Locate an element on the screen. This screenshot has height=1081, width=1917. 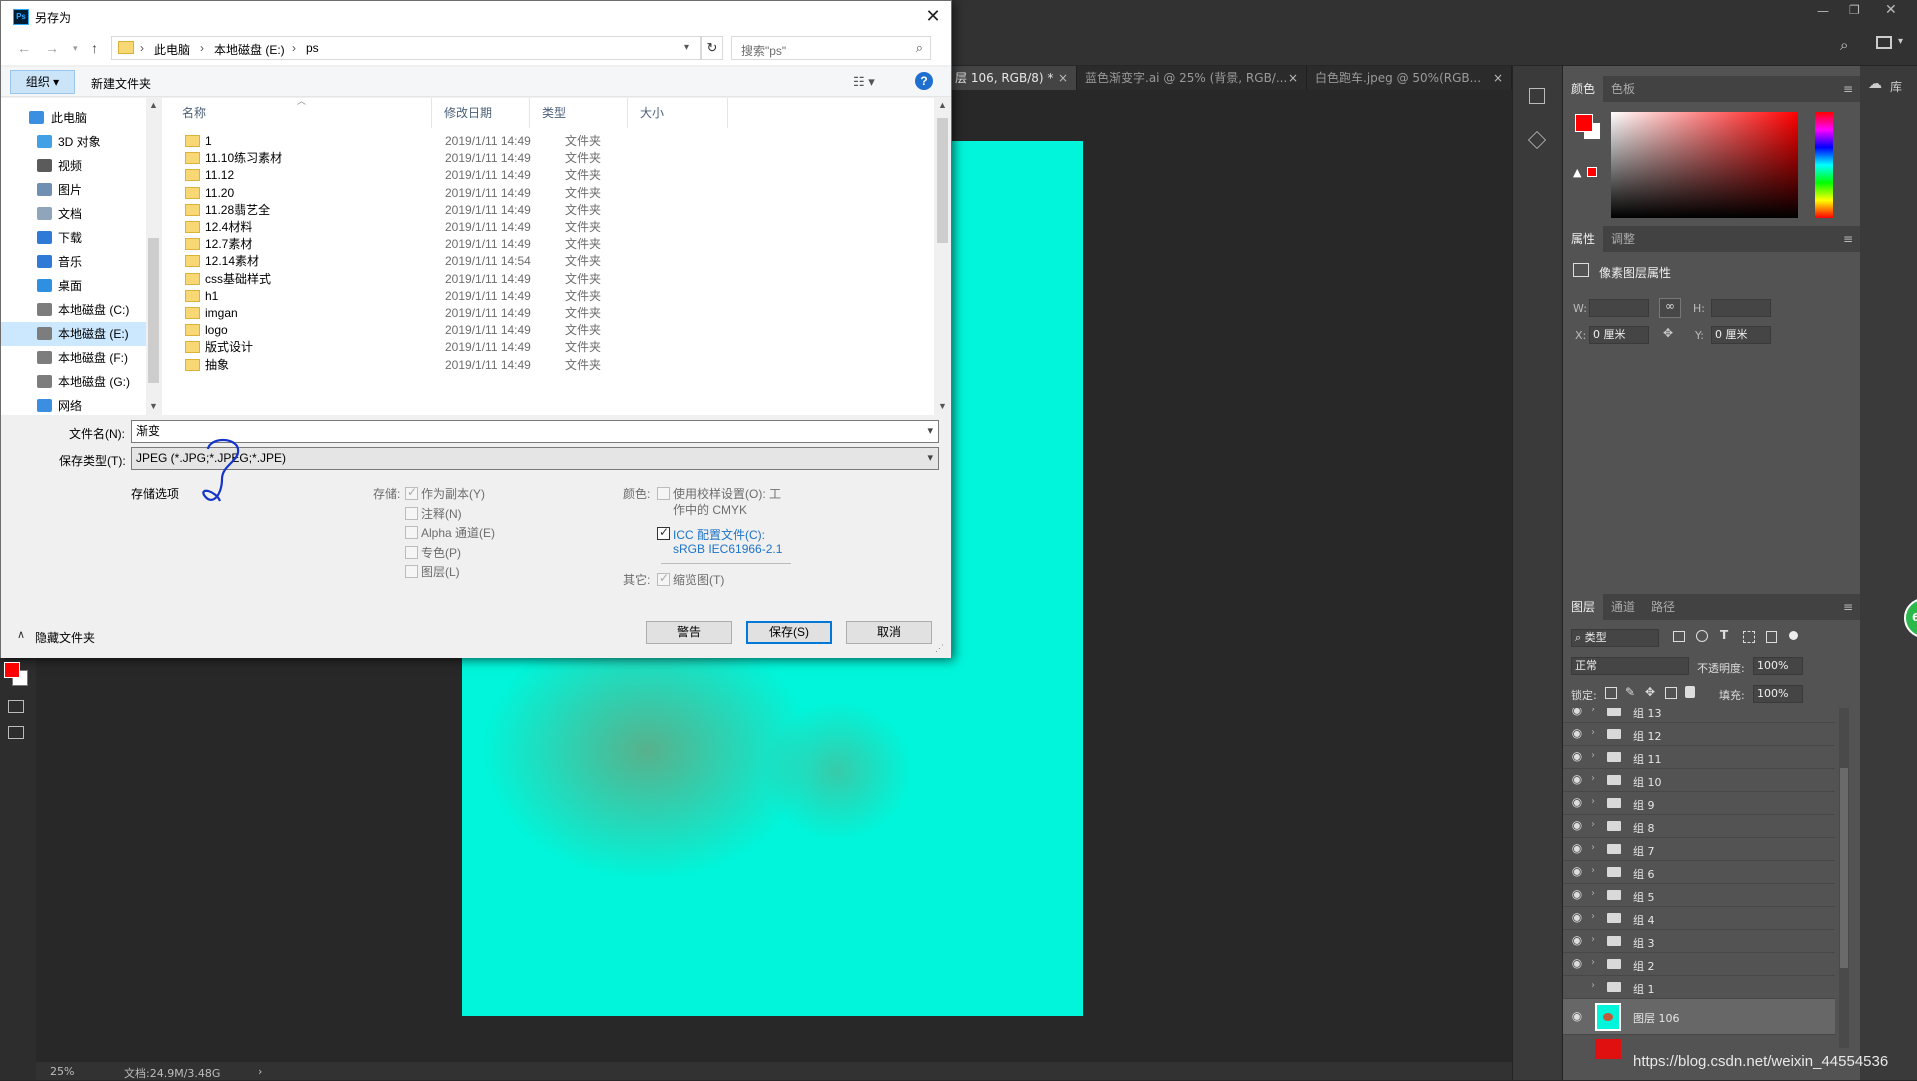
file-scroll-thumb is located at coordinates (942, 180).